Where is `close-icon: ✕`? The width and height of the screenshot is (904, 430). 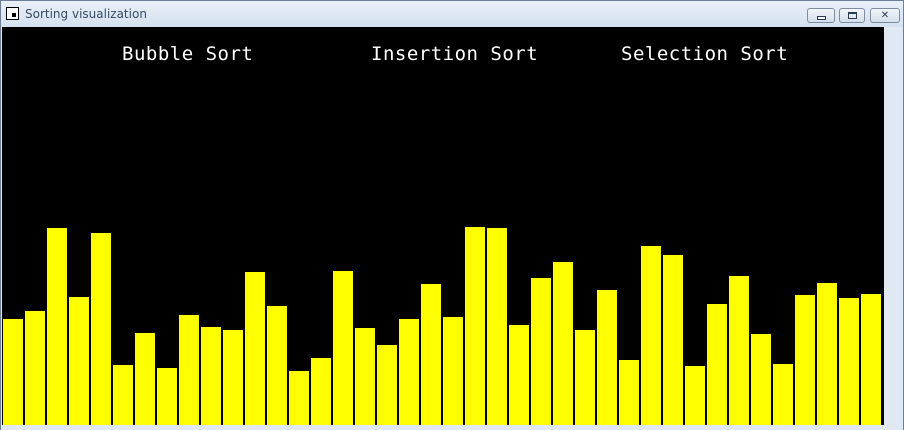
close-icon: ✕ is located at coordinates (885, 15).